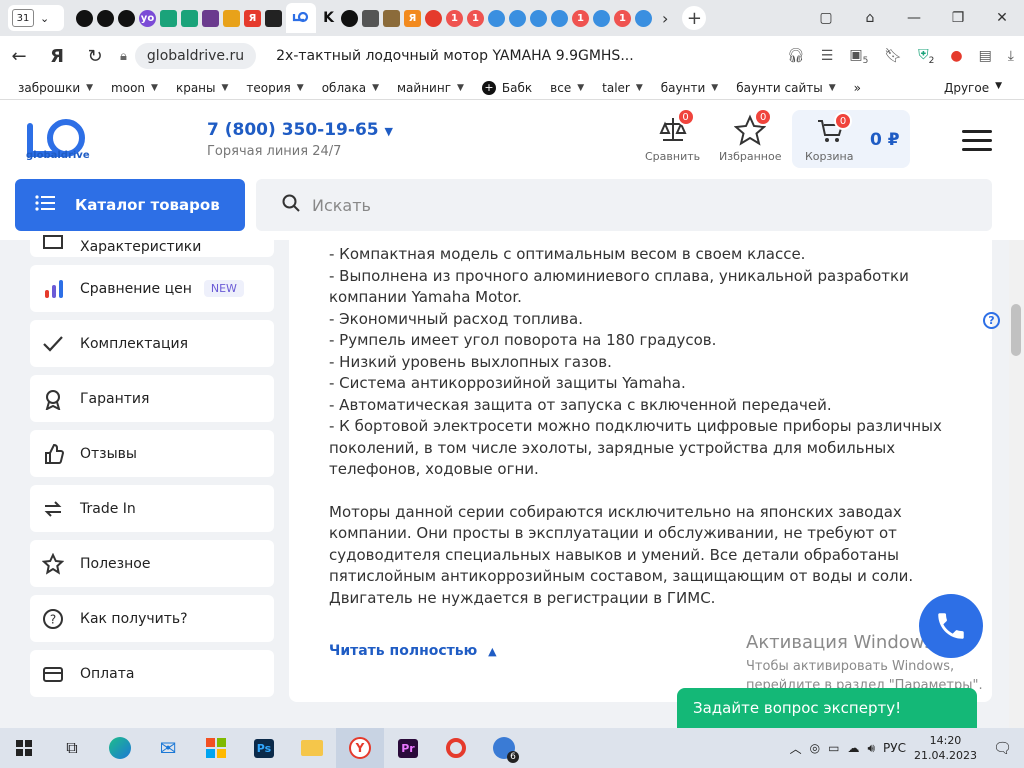  I want to click on phone-number: 7 (800) 350-19-65 ▼, so click(300, 130).